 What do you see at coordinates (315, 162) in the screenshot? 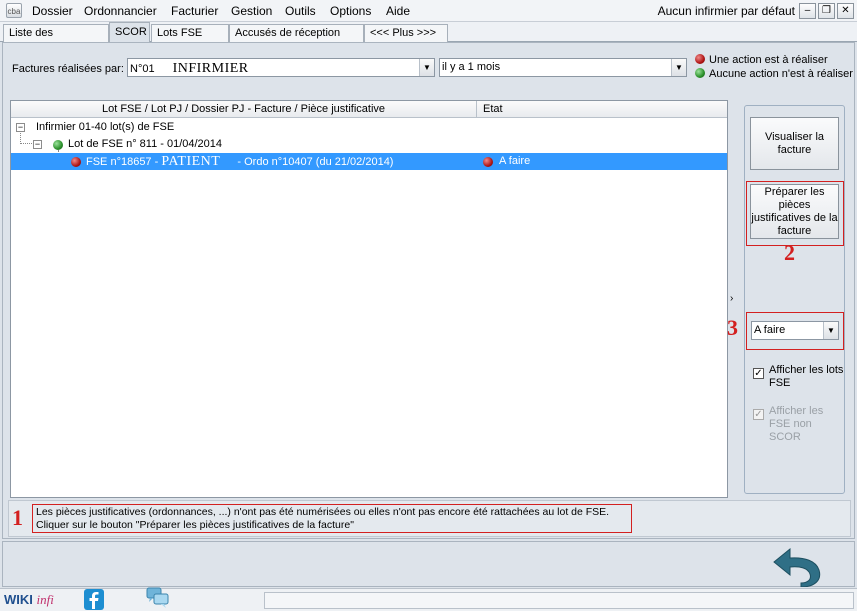
I see `fse-ordo: - Ordo n°10407 (du 21/02/2014)` at bounding box center [315, 162].